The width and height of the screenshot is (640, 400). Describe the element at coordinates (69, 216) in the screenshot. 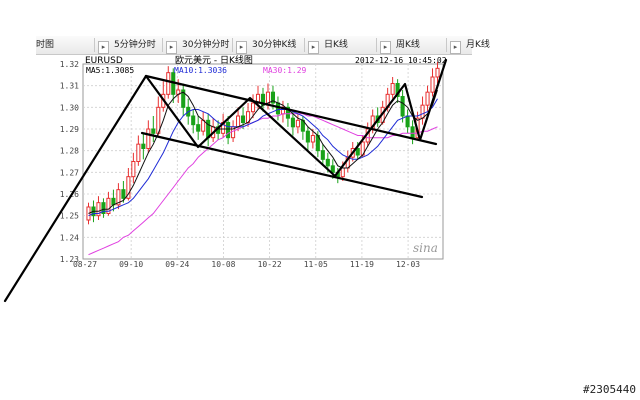

I see `y-tick-label: 1.25` at that location.